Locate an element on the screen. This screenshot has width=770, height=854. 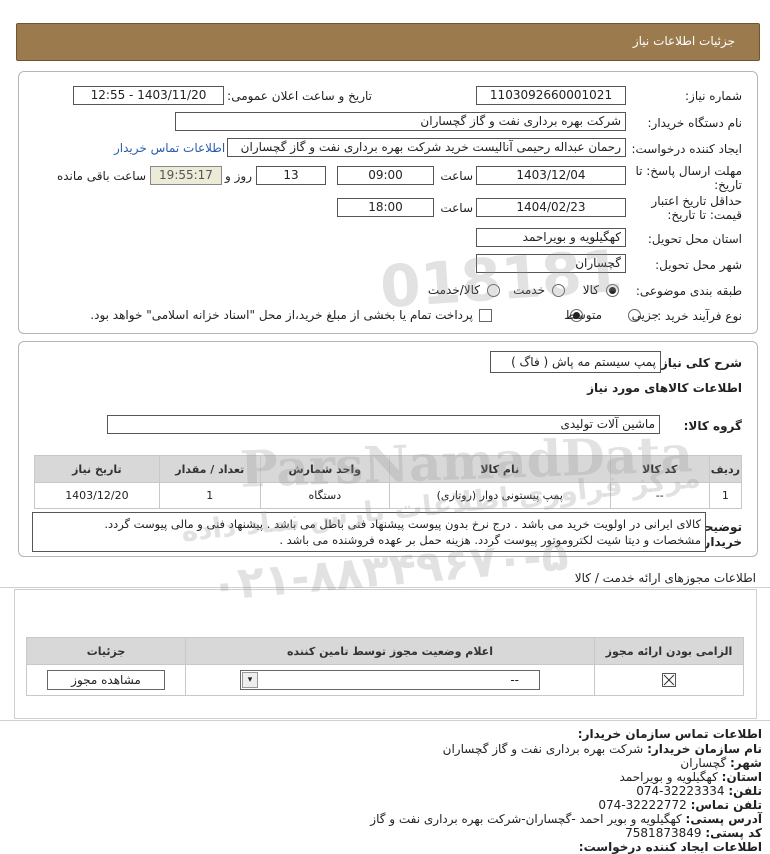
contact-line-creator: اطلاعات ایجاد کننده درخواست: is located at coordinates (670, 847).